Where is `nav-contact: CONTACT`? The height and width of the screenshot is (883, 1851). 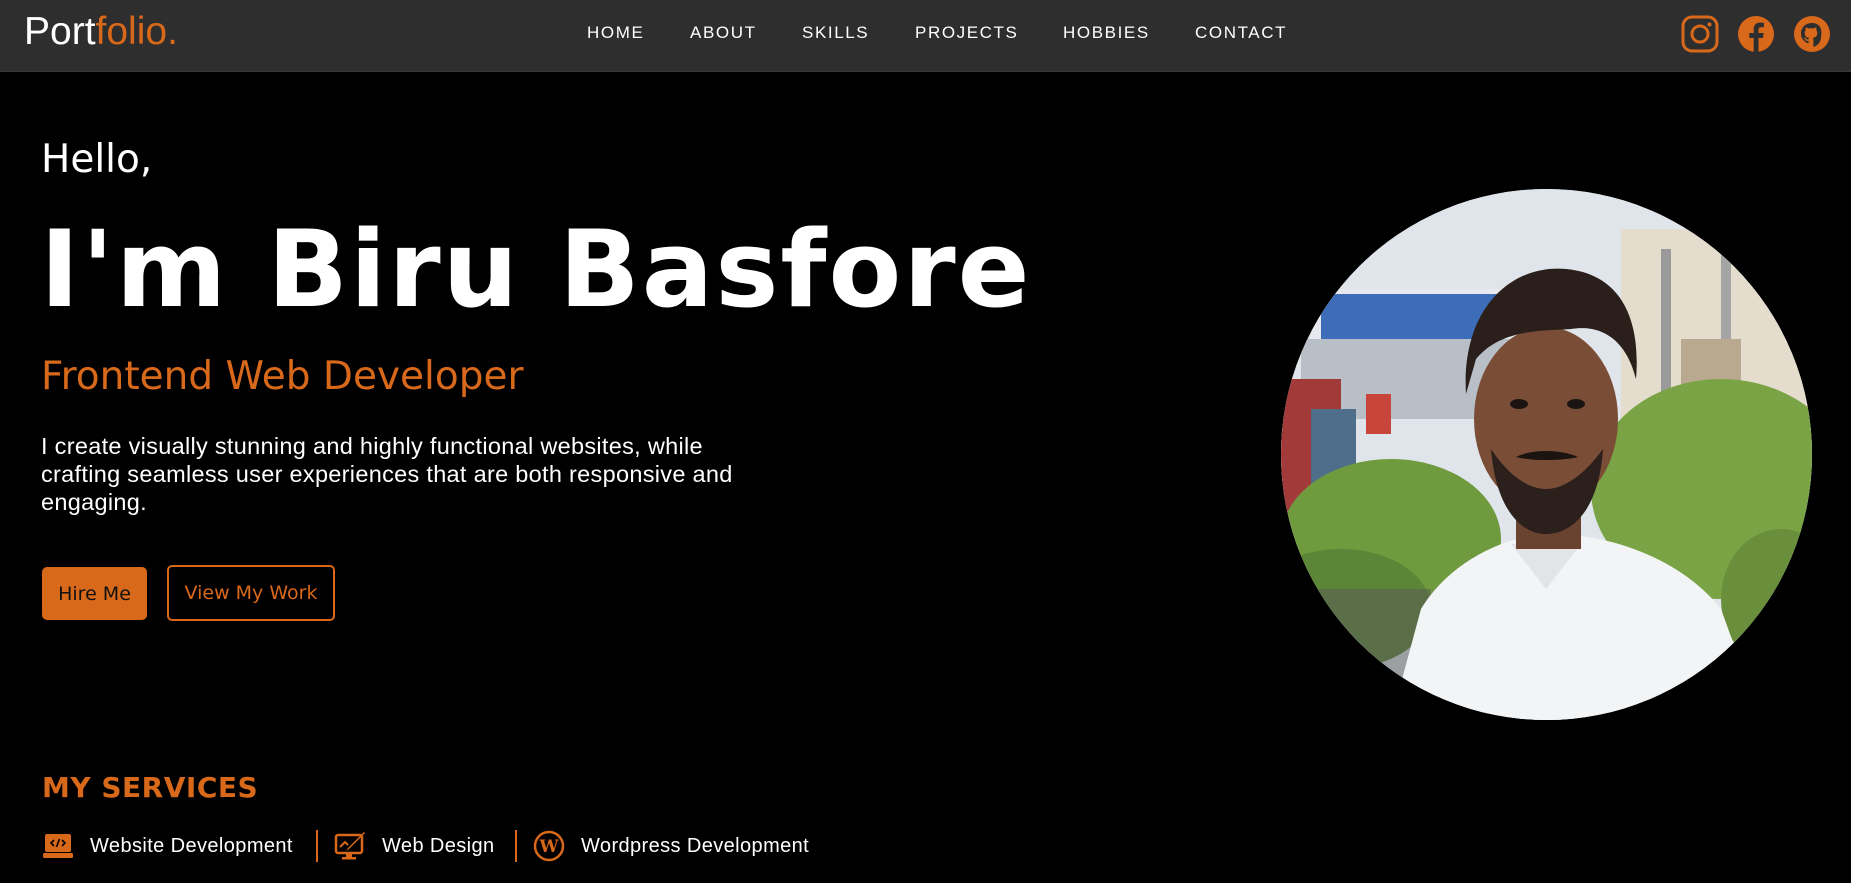
nav-contact: CONTACT is located at coordinates (1241, 33).